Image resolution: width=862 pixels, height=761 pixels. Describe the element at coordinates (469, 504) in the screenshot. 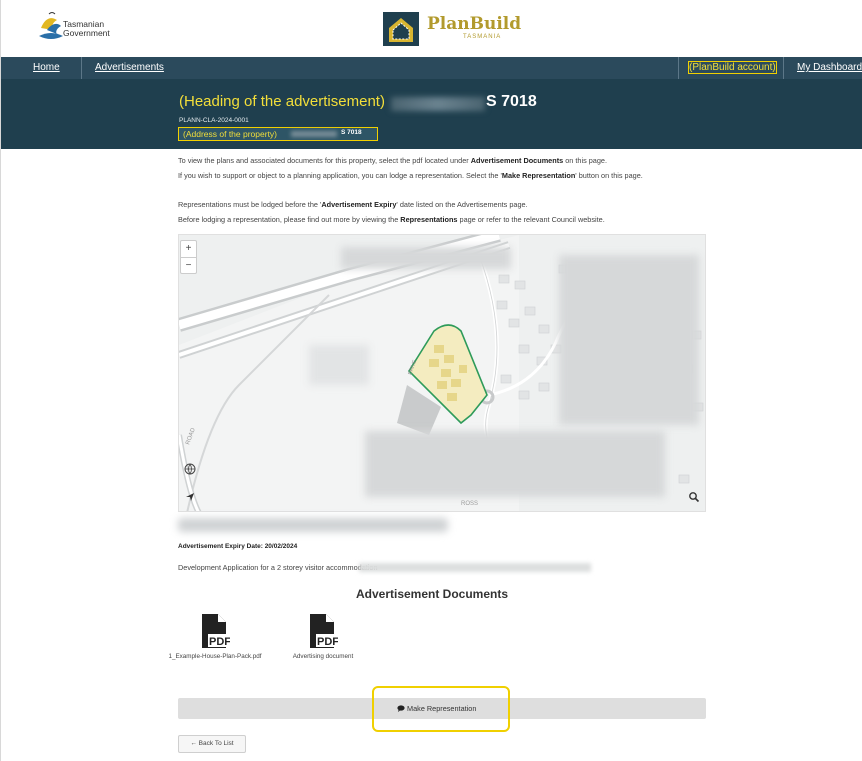

I see `map-label-ross: ROSS` at that location.